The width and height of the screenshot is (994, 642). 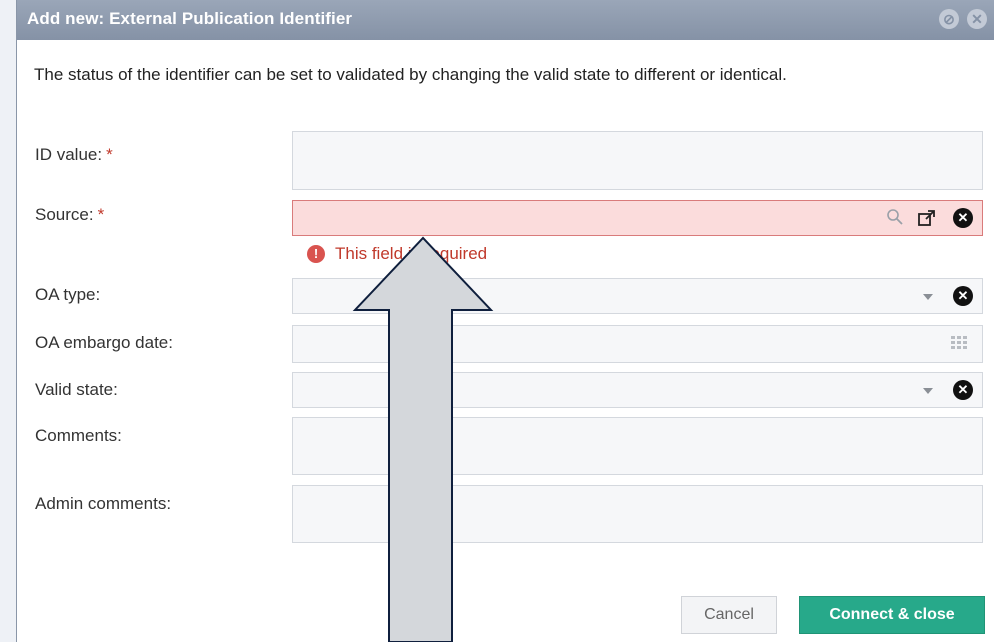 What do you see at coordinates (977, 19) in the screenshot?
I see `close-icon: ✕` at bounding box center [977, 19].